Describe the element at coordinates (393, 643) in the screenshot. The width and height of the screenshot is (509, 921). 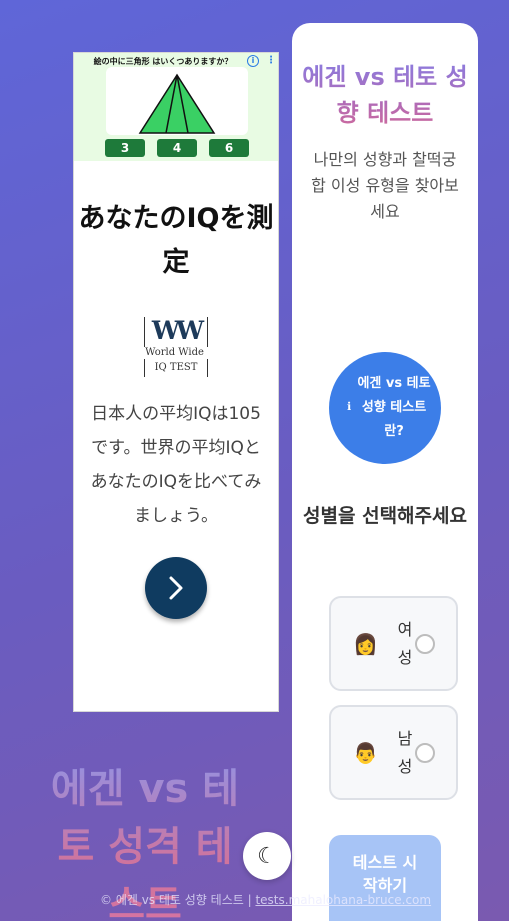
I see `gender-option-female: 👩 여성` at that location.